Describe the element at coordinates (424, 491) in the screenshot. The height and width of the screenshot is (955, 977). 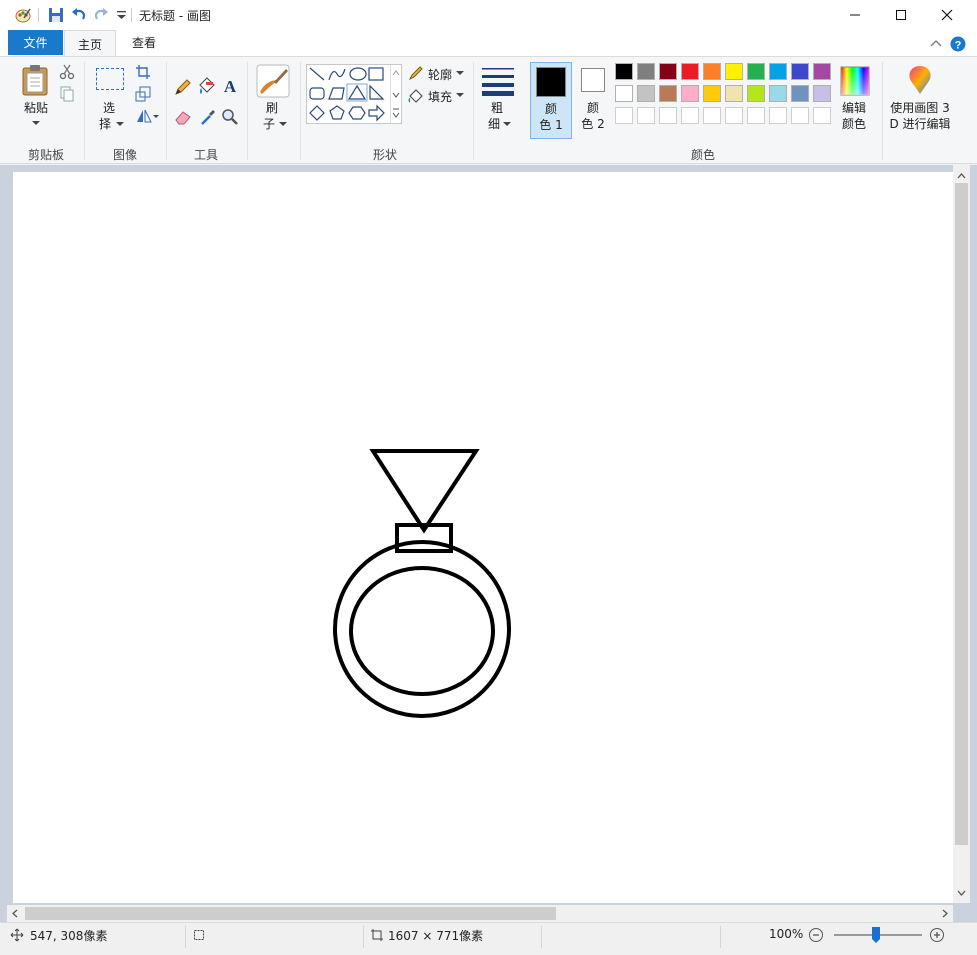
I see `diamond-triangle` at that location.